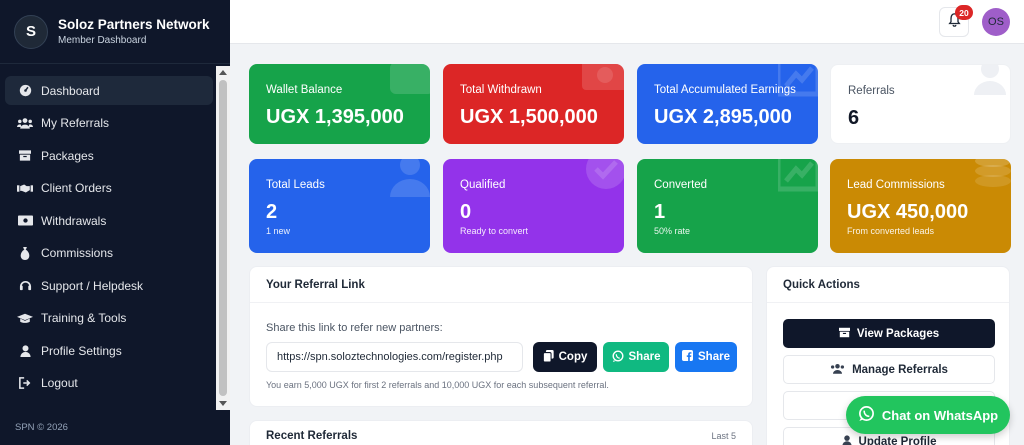 This screenshot has height=445, width=1024. I want to click on sidebar-item-support: Support / Helpdesk, so click(109, 285).